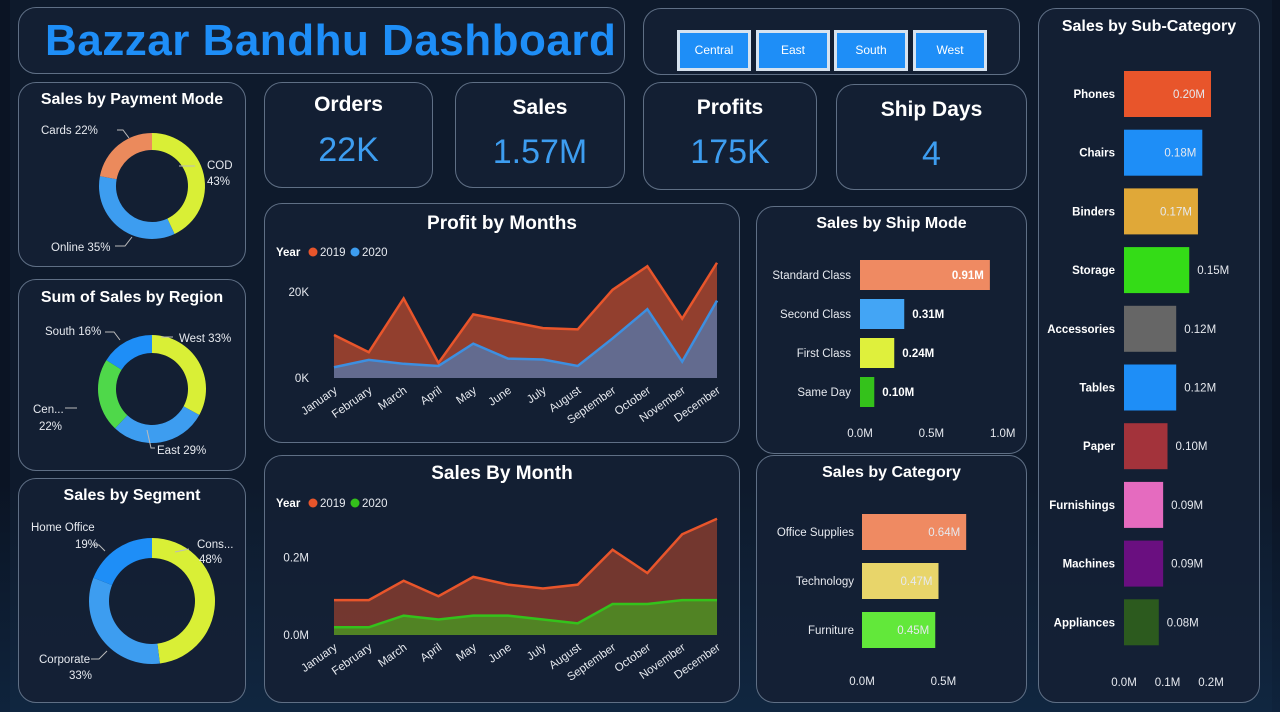 This screenshot has height=712, width=1280. Describe the element at coordinates (392, 656) in the screenshot. I see `sales-xtick-march: March` at that location.